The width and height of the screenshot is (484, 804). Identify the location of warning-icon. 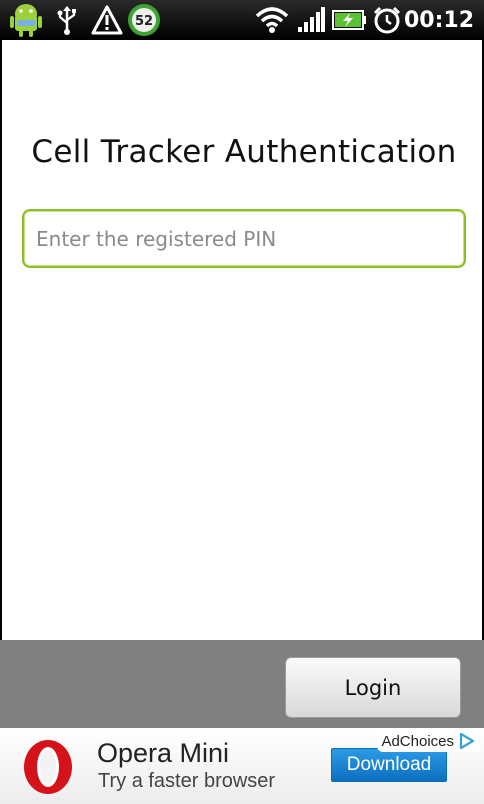
(107, 20).